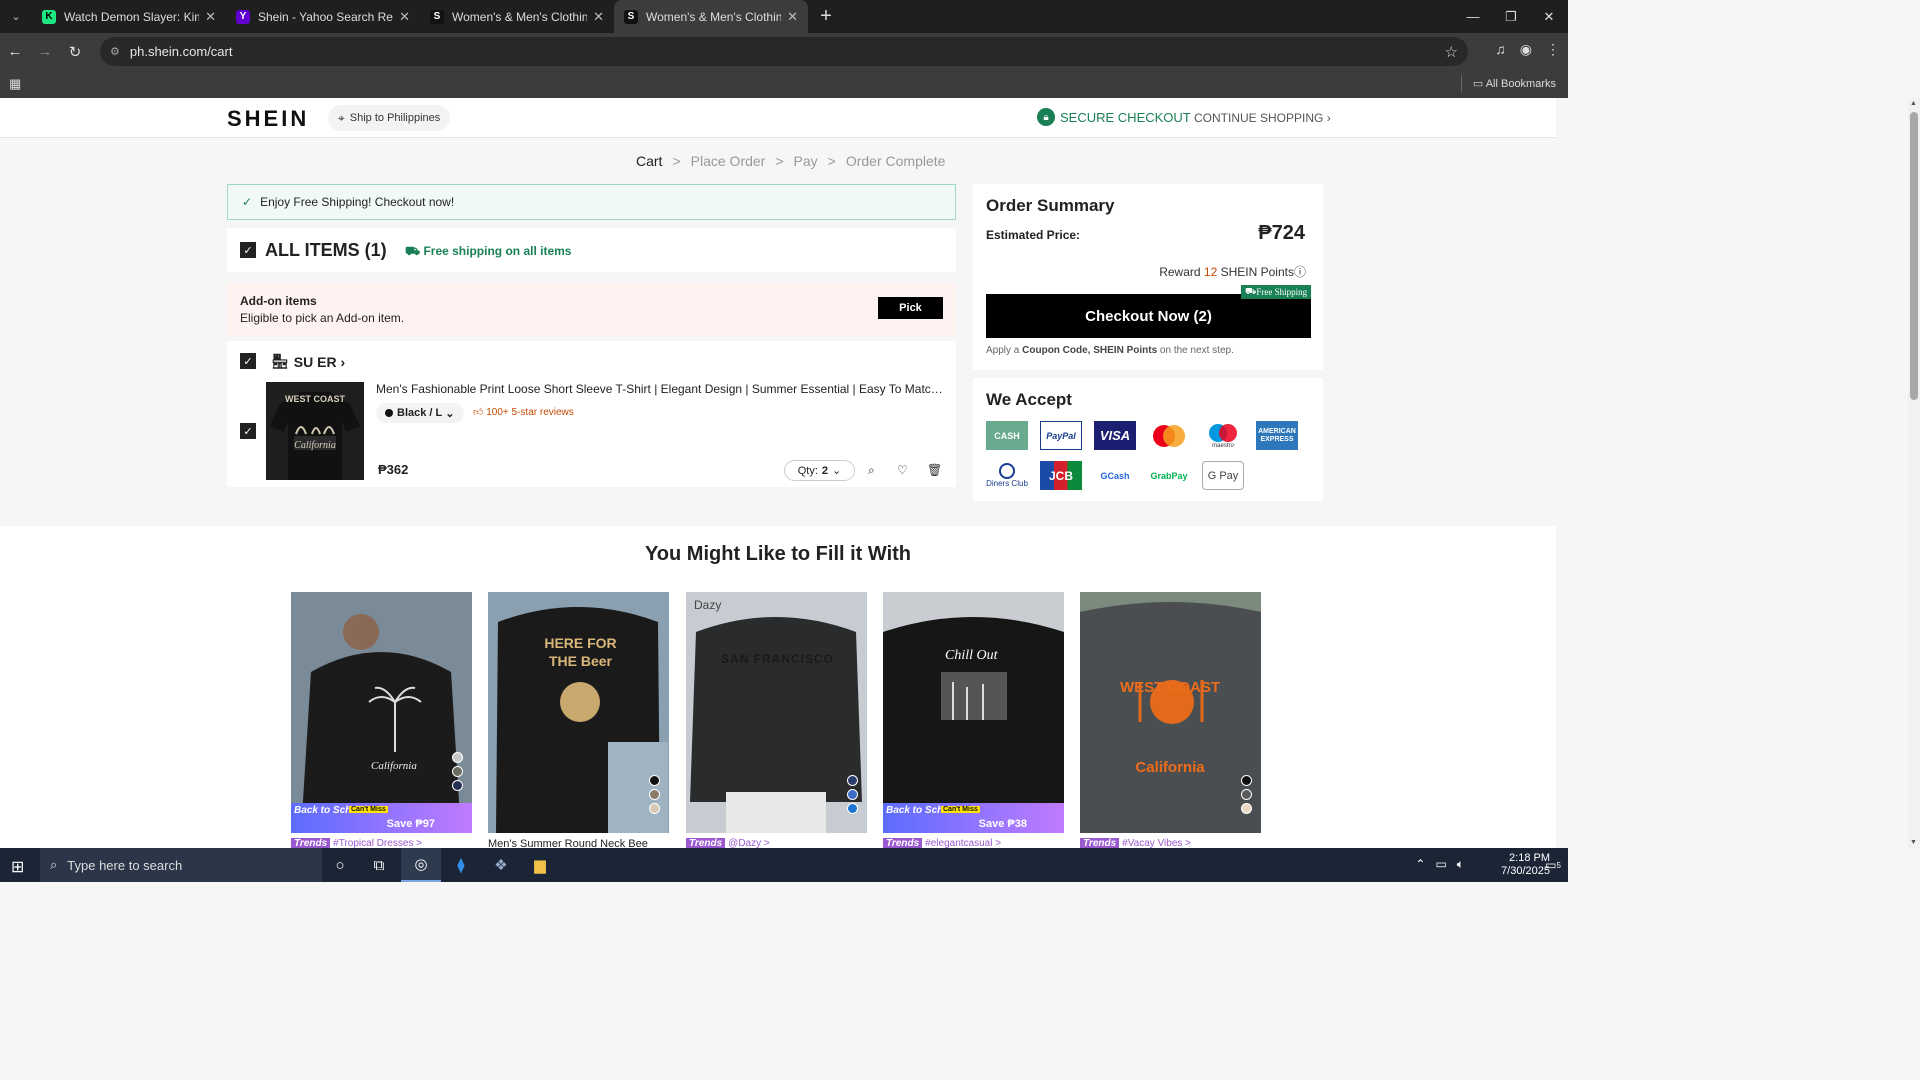 The image size is (1920, 1080). Describe the element at coordinates (819, 470) in the screenshot. I see `quantity-selector: Qty: 2 ⌄` at that location.